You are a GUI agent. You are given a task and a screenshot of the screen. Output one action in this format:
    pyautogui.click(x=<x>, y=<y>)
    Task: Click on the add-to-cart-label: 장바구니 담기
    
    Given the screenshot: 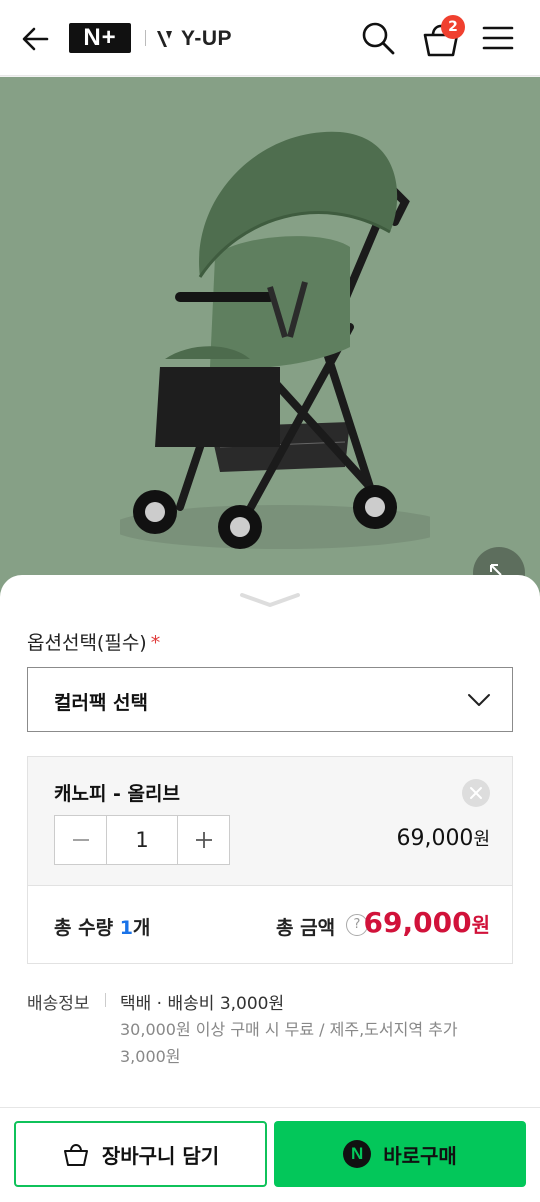 What is the action you would take?
    pyautogui.click(x=160, y=1155)
    